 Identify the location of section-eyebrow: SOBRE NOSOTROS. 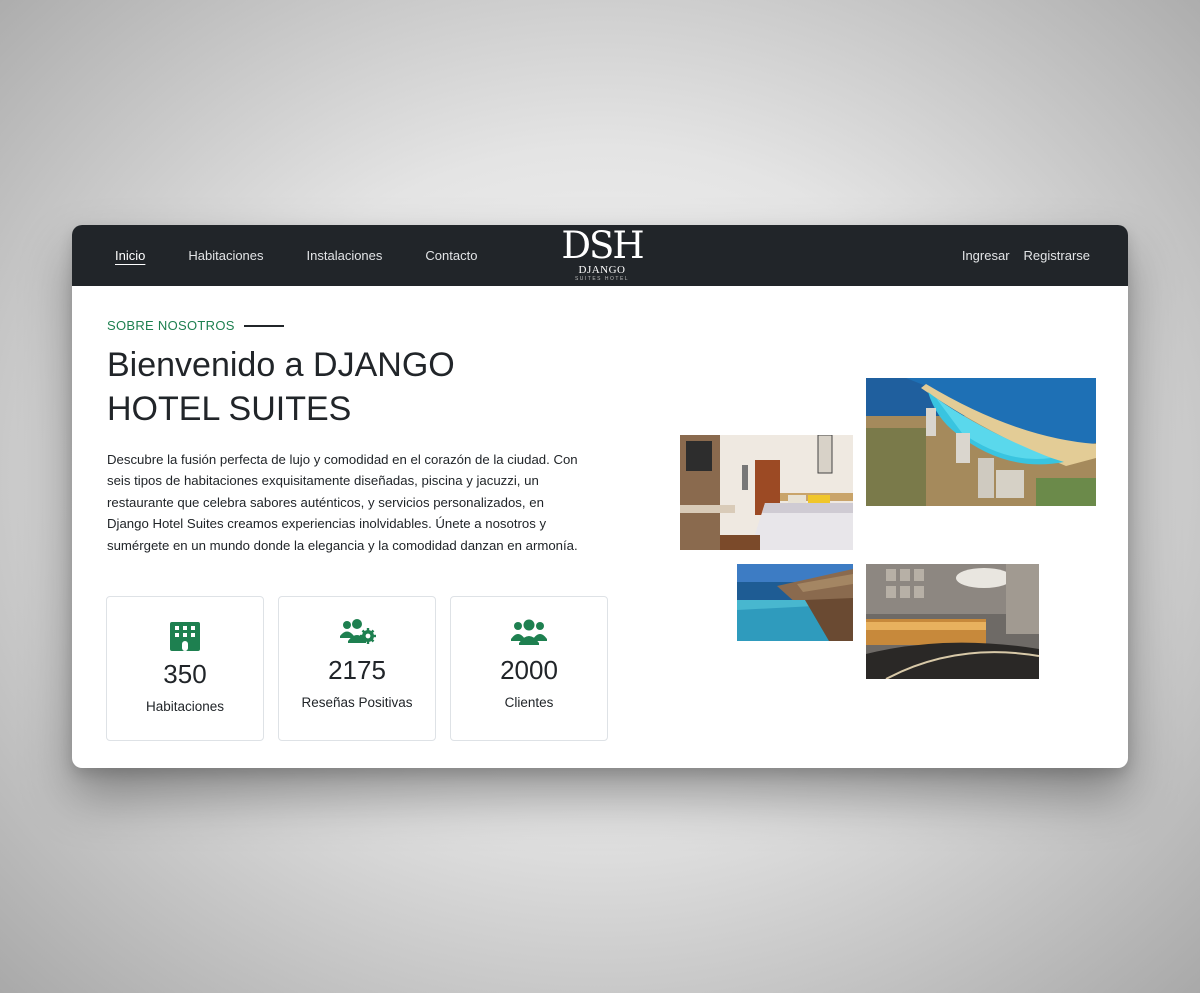
(195, 325).